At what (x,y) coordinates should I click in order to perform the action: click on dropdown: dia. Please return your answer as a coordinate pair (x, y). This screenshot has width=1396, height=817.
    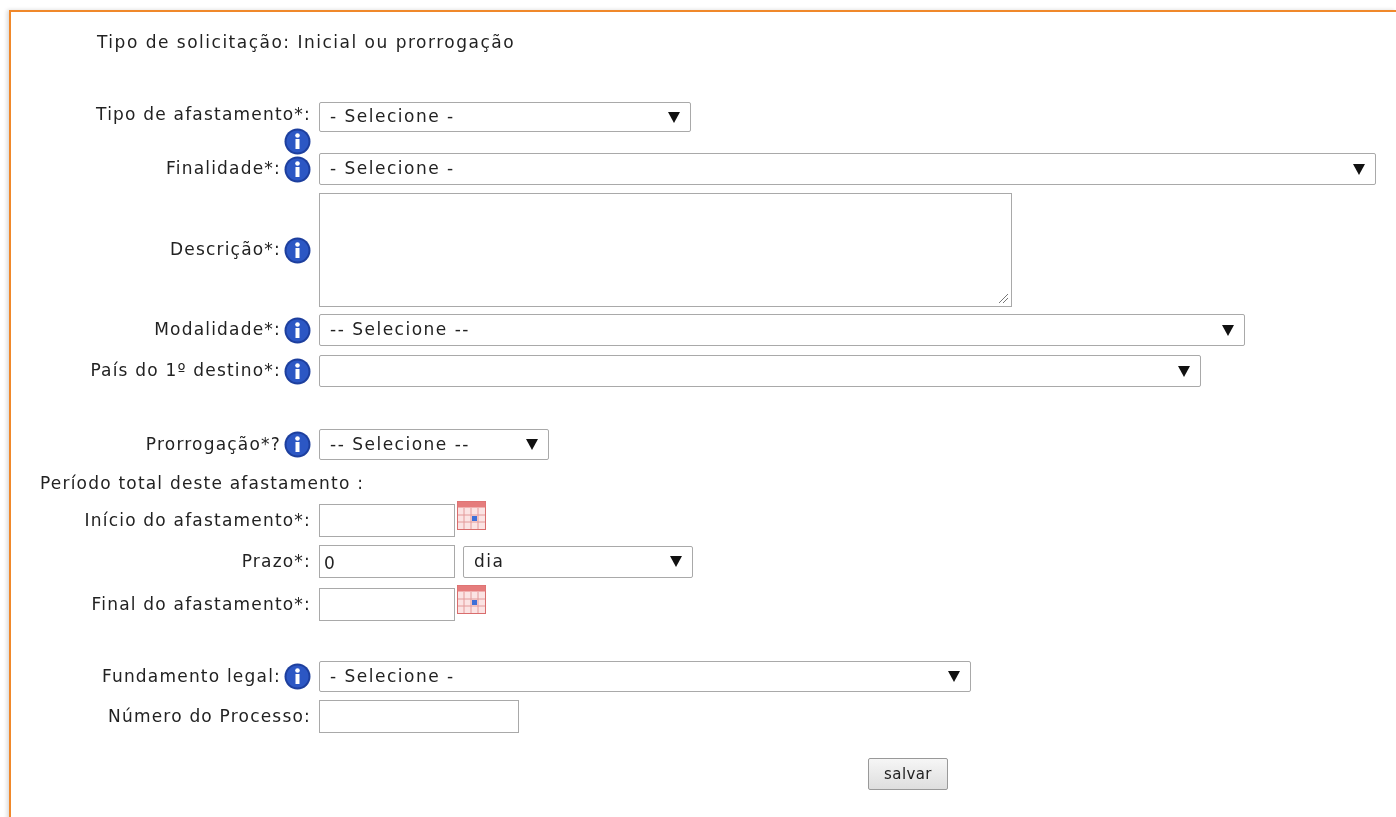
    Looking at the image, I should click on (578, 561).